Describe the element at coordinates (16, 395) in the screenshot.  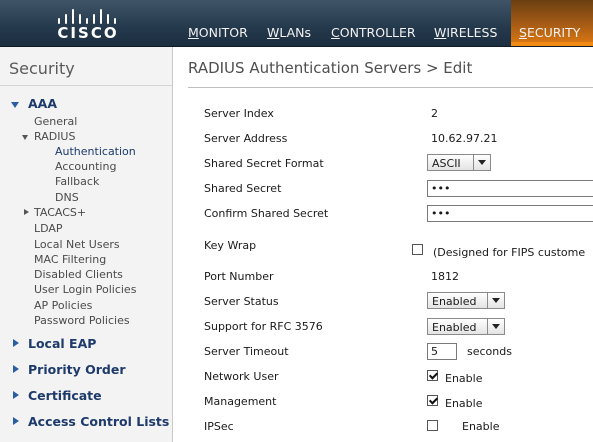
I see `certificate-collapsed-icon` at that location.